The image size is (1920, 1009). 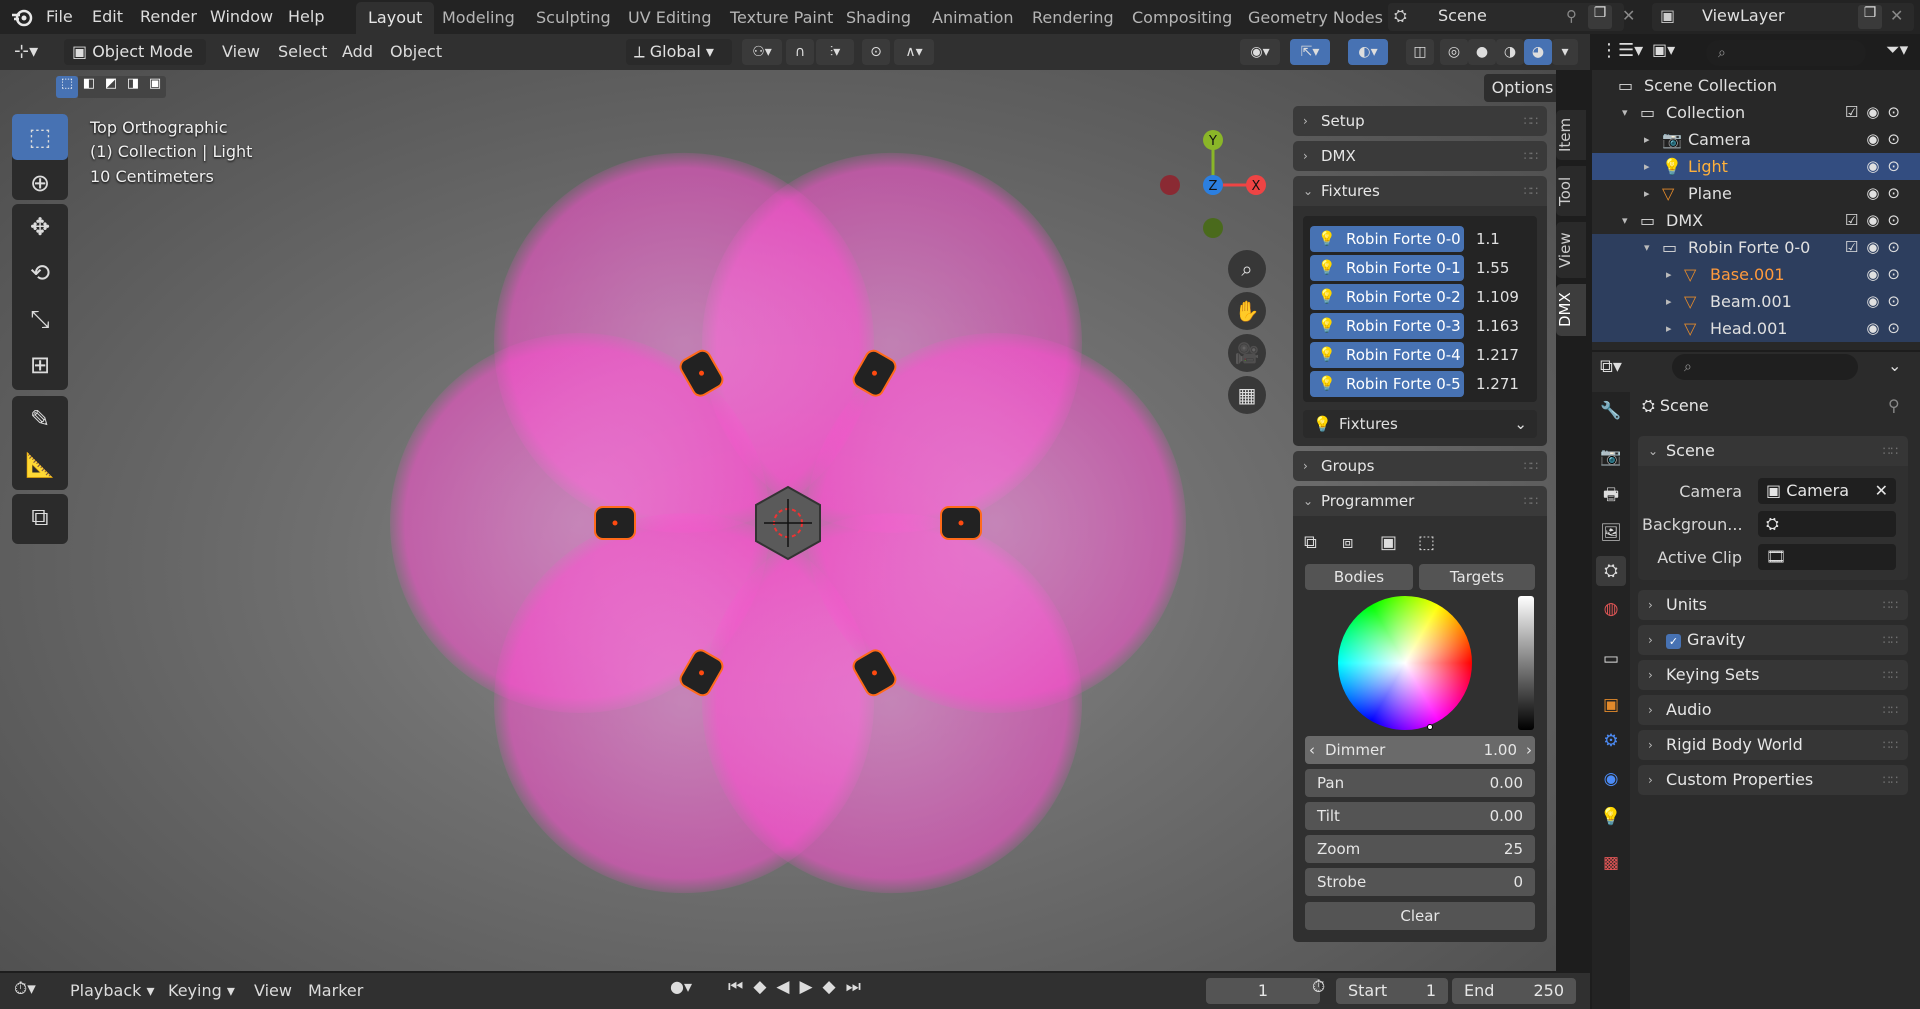 I want to click on outliner-editor-icon: ⋮☰▾, so click(x=1621, y=50).